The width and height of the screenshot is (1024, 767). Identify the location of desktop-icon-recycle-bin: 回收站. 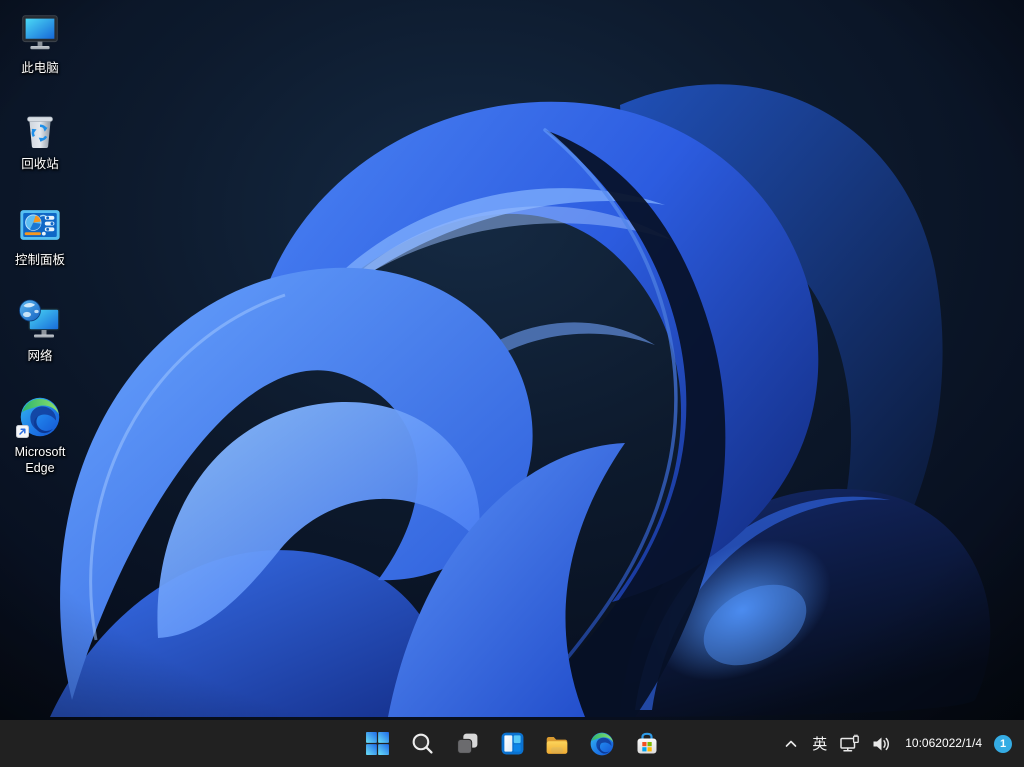
(40, 148).